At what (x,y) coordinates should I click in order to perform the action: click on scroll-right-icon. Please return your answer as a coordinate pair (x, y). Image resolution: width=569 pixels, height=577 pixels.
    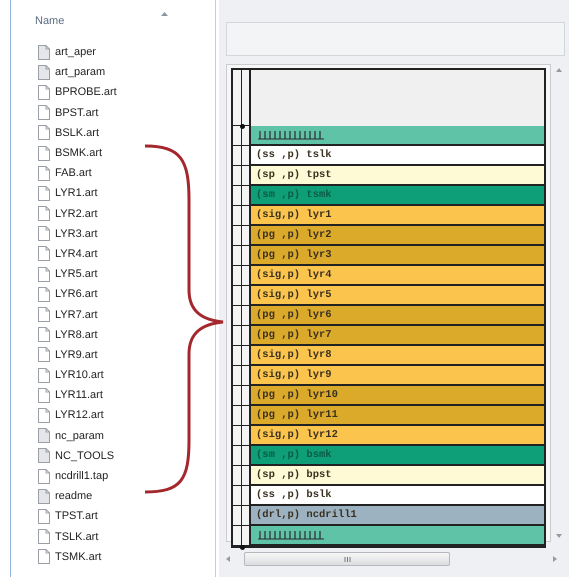
    Looking at the image, I should click on (555, 559).